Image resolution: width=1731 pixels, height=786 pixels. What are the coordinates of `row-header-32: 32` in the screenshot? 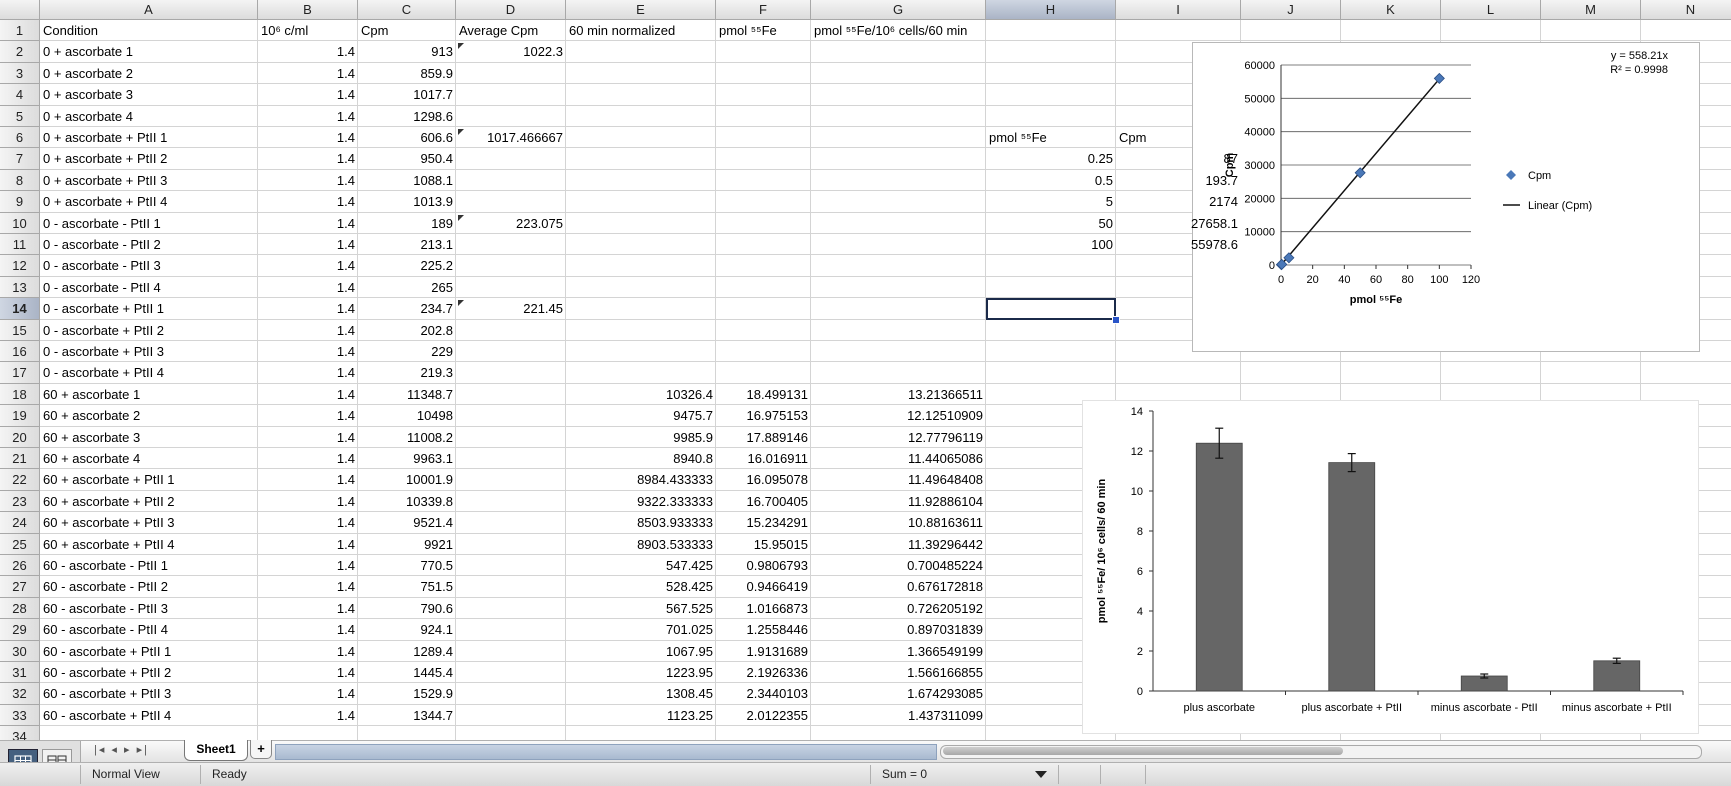 It's located at (20, 694).